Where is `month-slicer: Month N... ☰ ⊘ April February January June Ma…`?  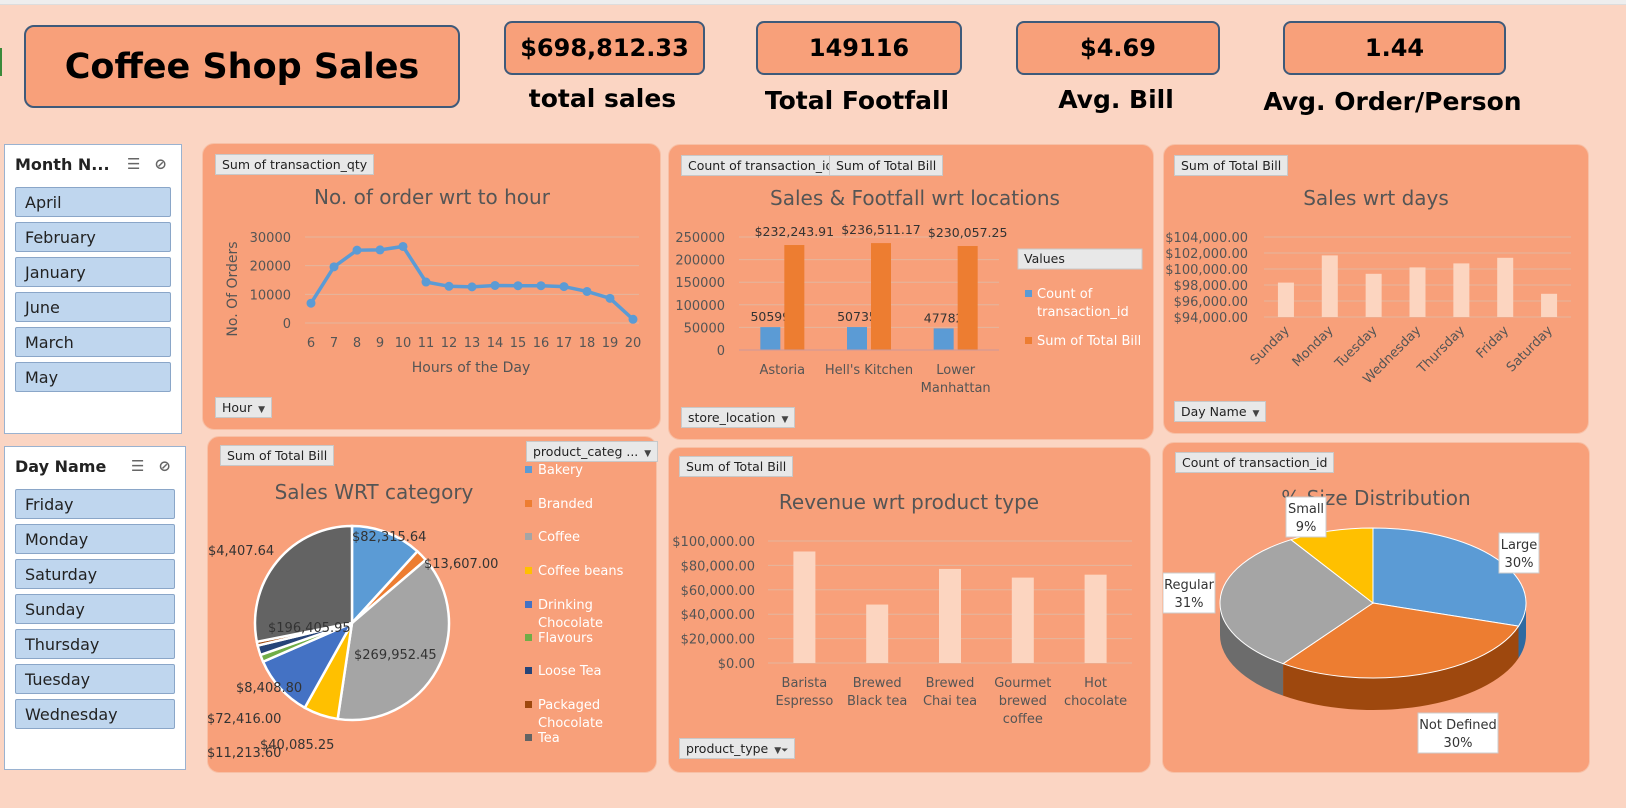 month-slicer: Month N... ☰ ⊘ April February January June Ma… is located at coordinates (93, 289).